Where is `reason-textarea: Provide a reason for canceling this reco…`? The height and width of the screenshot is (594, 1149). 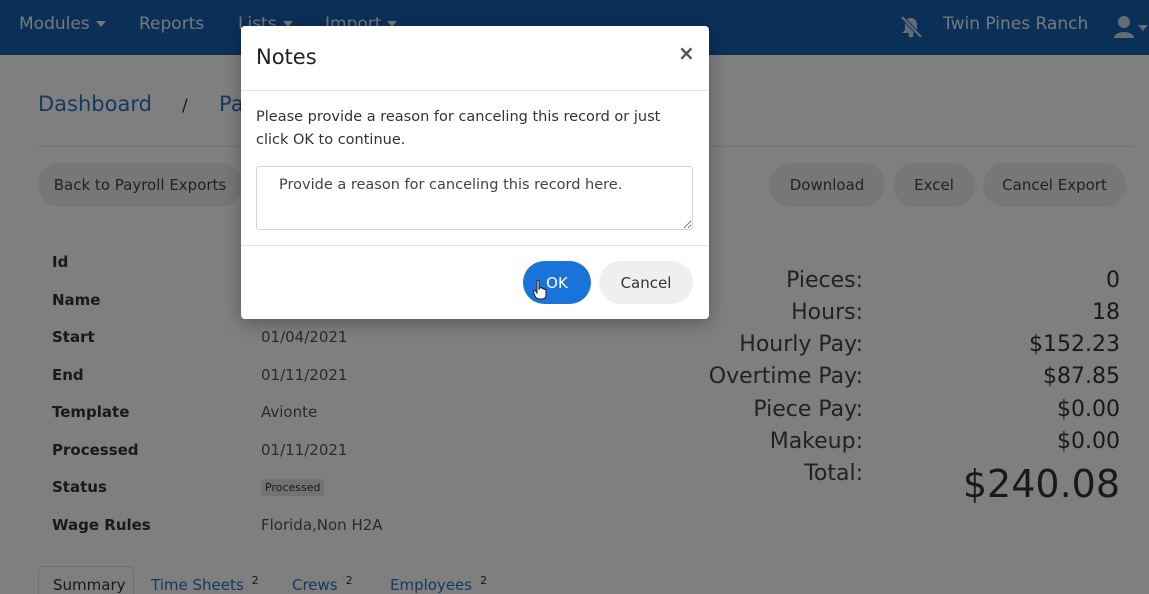 reason-textarea: Provide a reason for canceling this reco… is located at coordinates (474, 198).